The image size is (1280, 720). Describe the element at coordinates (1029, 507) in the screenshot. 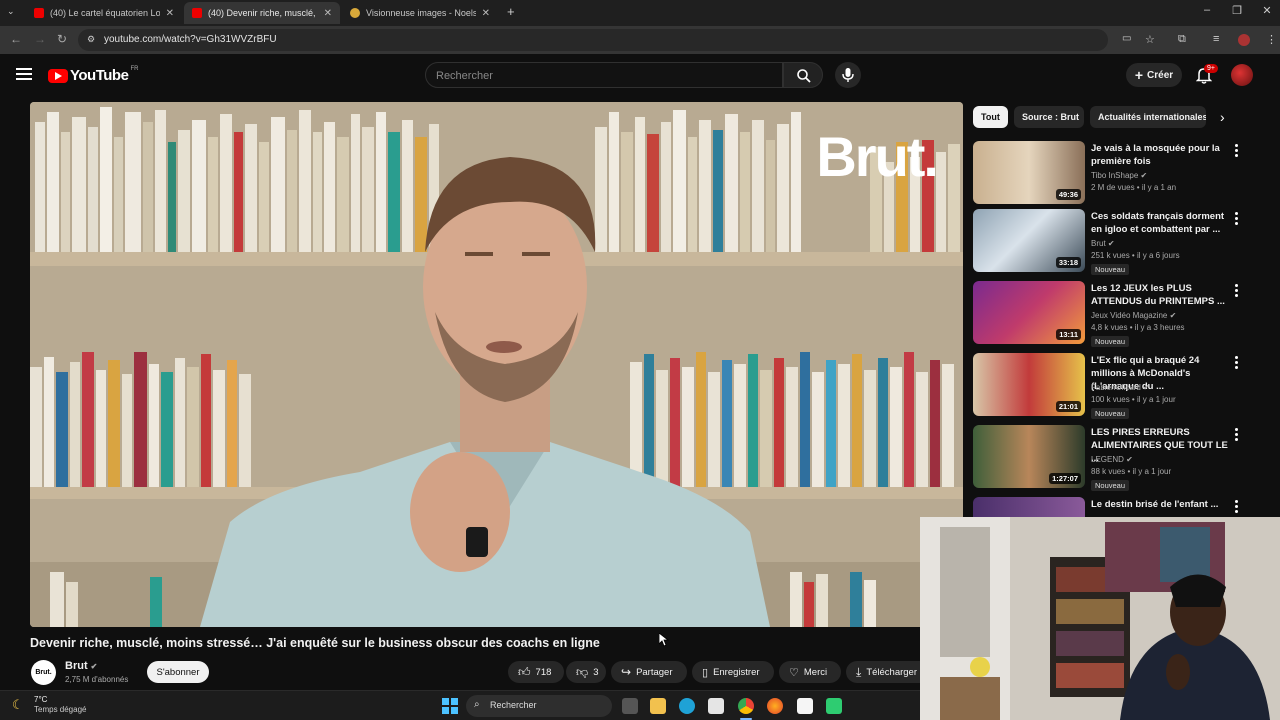

I see `video-thumbnail` at that location.